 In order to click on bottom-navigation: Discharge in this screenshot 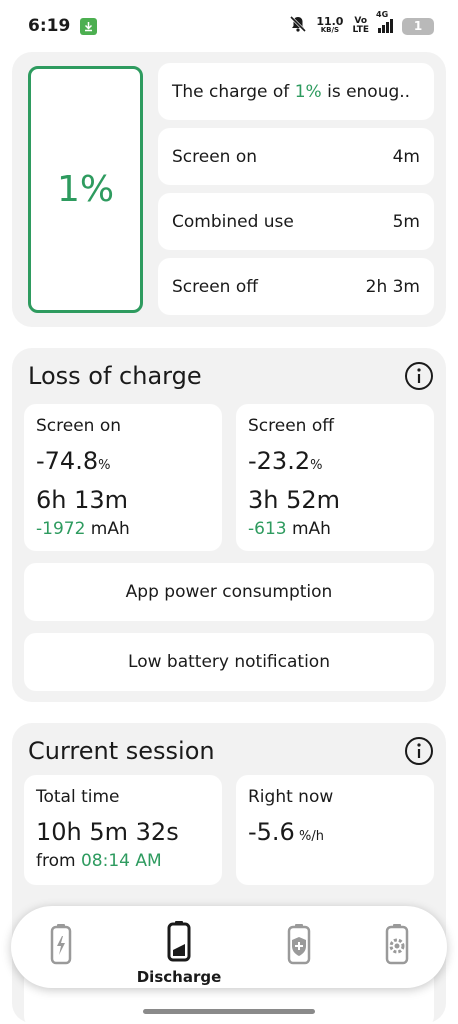, I will do `click(229, 947)`.